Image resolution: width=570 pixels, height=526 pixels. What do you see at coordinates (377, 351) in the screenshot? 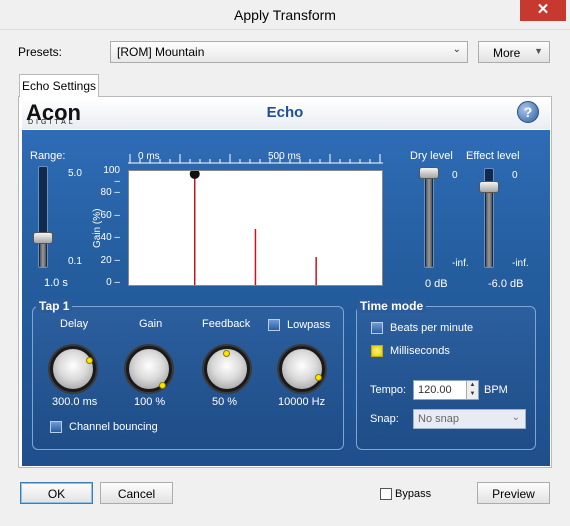
I see `milliseconds-option-checkbox` at bounding box center [377, 351].